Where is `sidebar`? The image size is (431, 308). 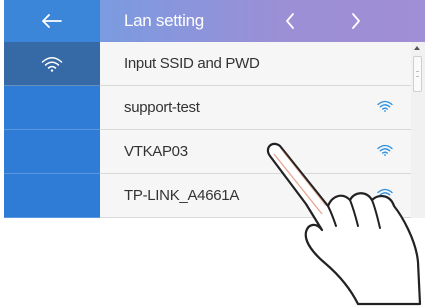
sidebar is located at coordinates (52, 130).